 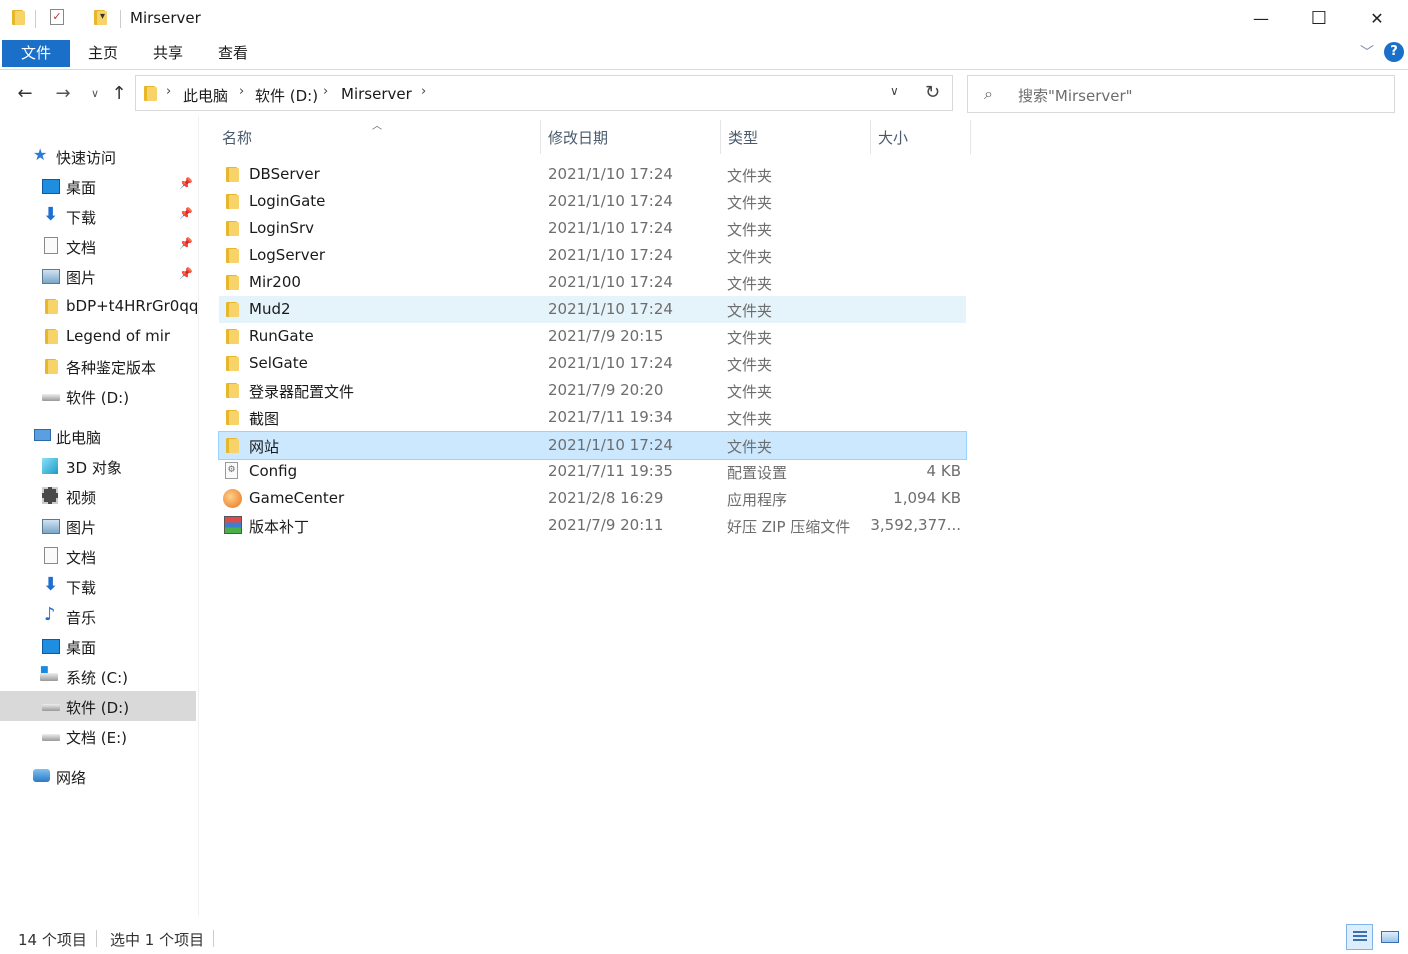 What do you see at coordinates (1319, 19) in the screenshot?
I see `maximize-button: ☐` at bounding box center [1319, 19].